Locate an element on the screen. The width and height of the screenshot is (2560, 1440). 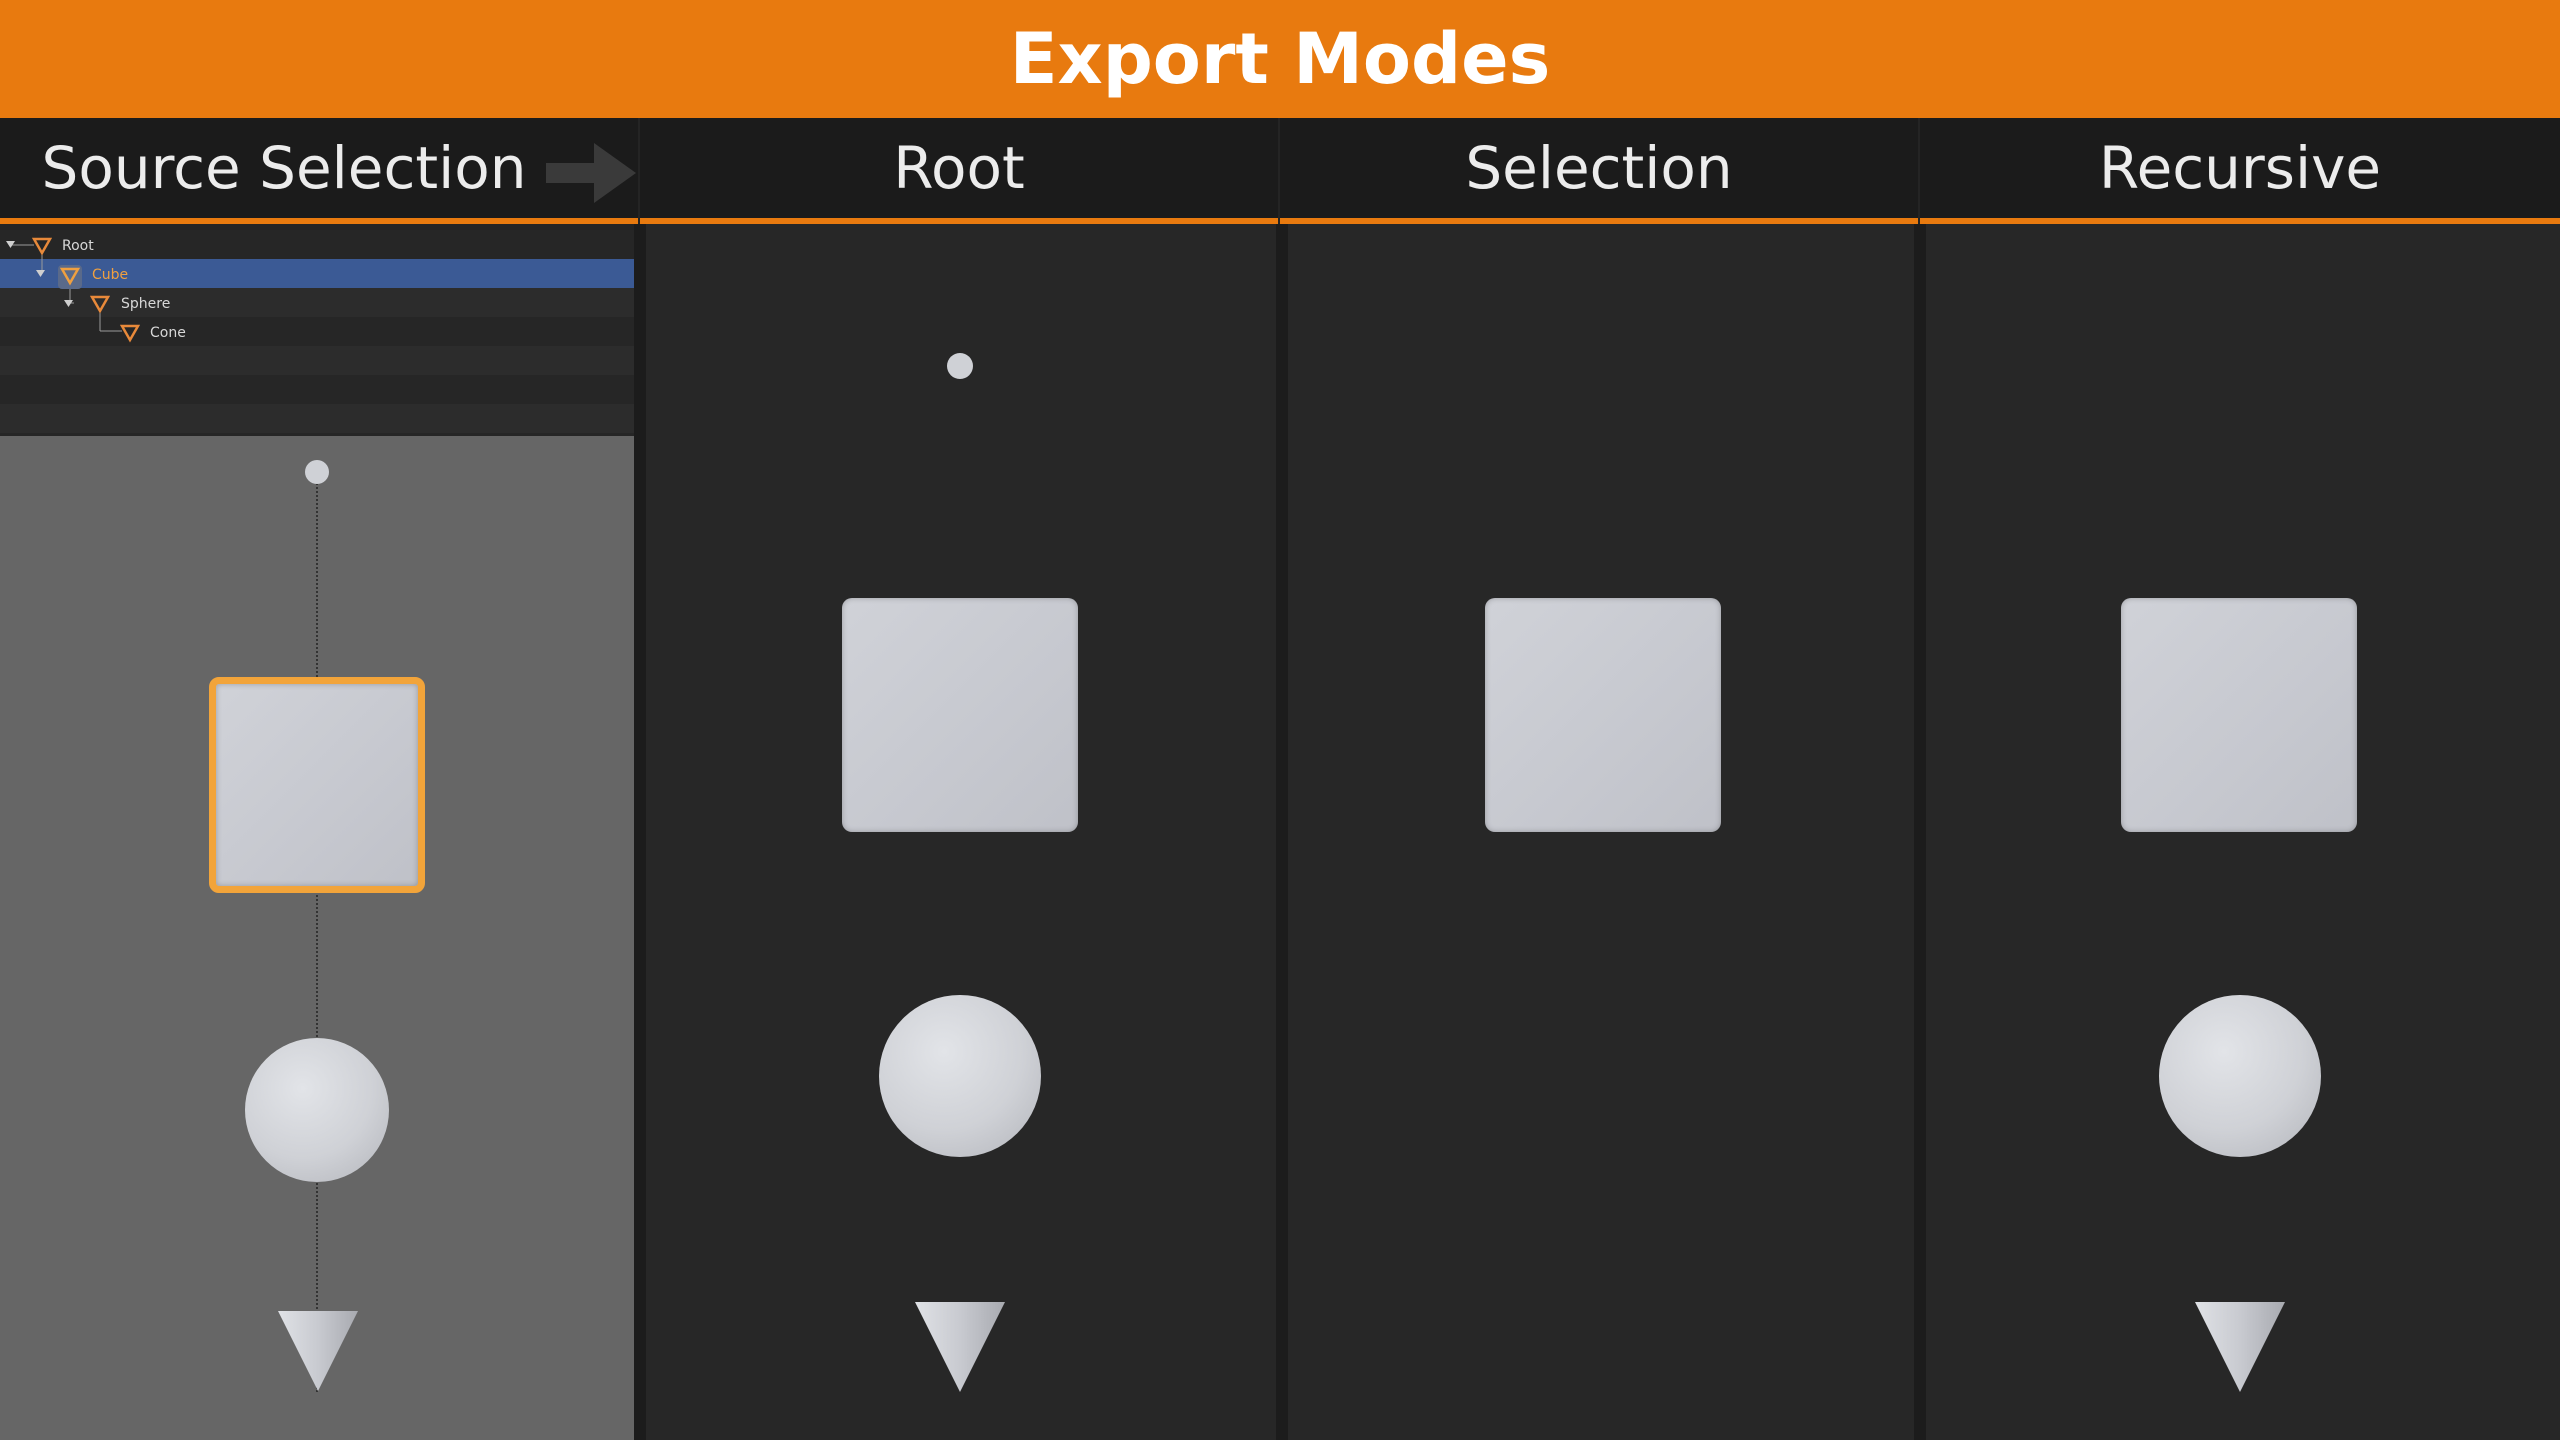
column-header-recursive: Recursive is located at coordinates (2240, 171).